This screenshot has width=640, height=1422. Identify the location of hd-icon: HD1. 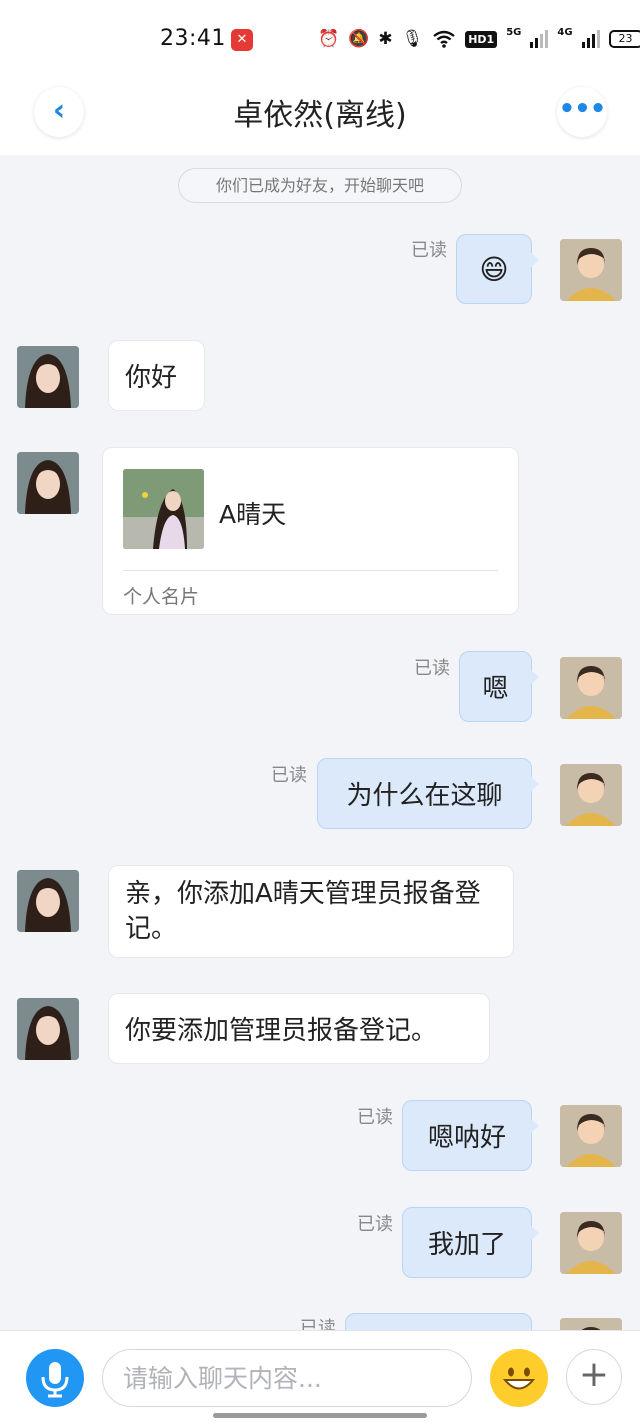
(481, 39).